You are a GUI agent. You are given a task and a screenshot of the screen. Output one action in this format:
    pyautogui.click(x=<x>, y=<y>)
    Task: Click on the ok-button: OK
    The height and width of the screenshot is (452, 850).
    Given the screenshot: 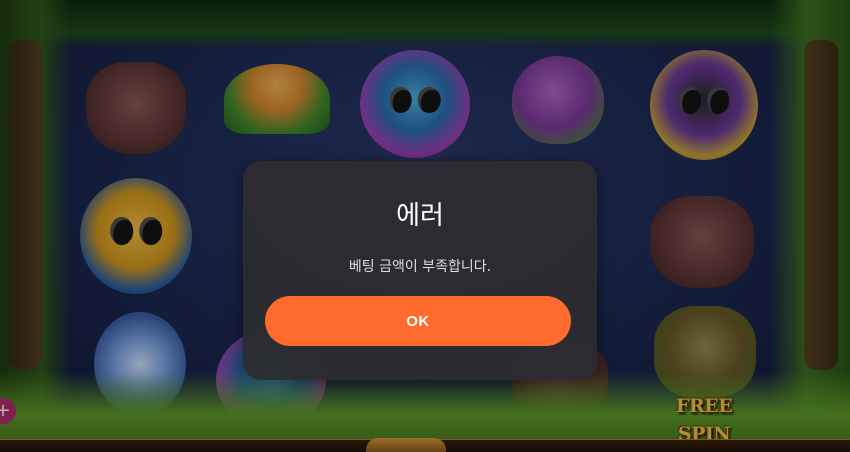 What is the action you would take?
    pyautogui.click(x=418, y=321)
    